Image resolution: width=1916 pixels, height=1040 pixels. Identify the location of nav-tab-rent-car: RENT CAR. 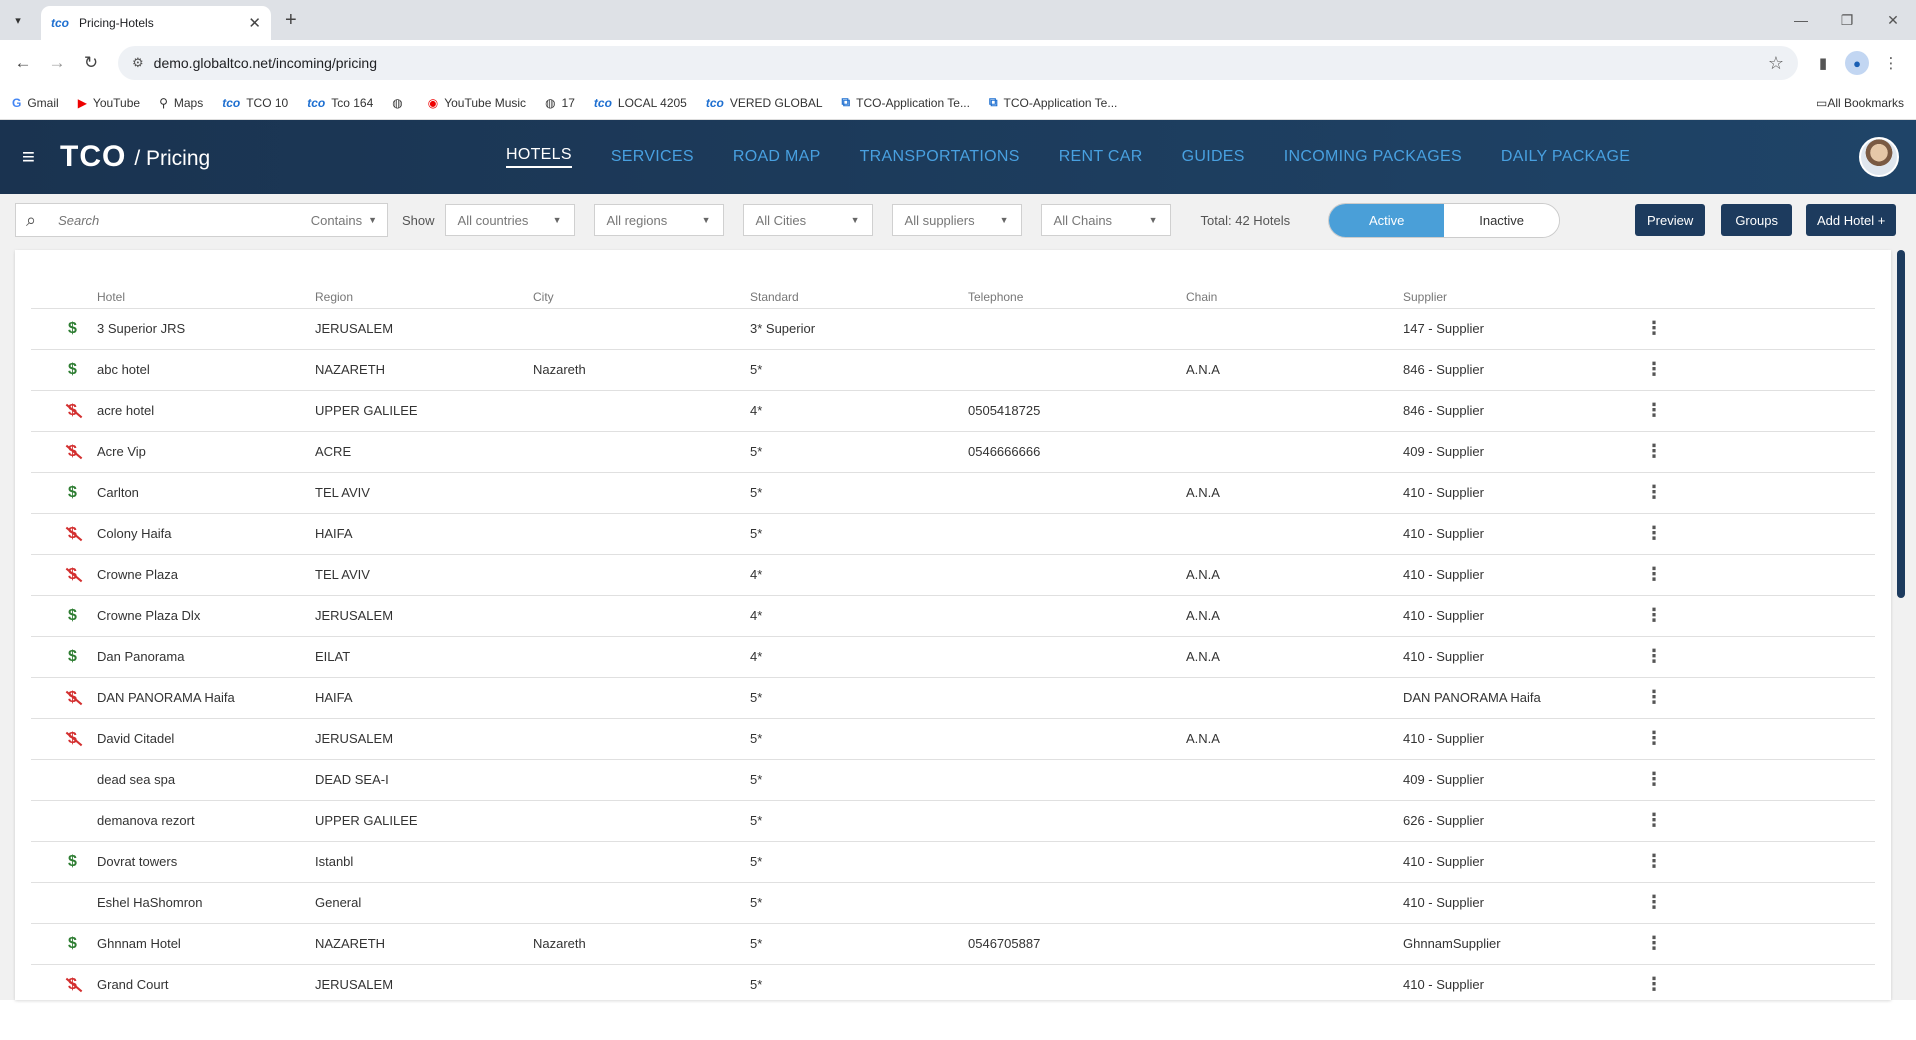
(1101, 157).